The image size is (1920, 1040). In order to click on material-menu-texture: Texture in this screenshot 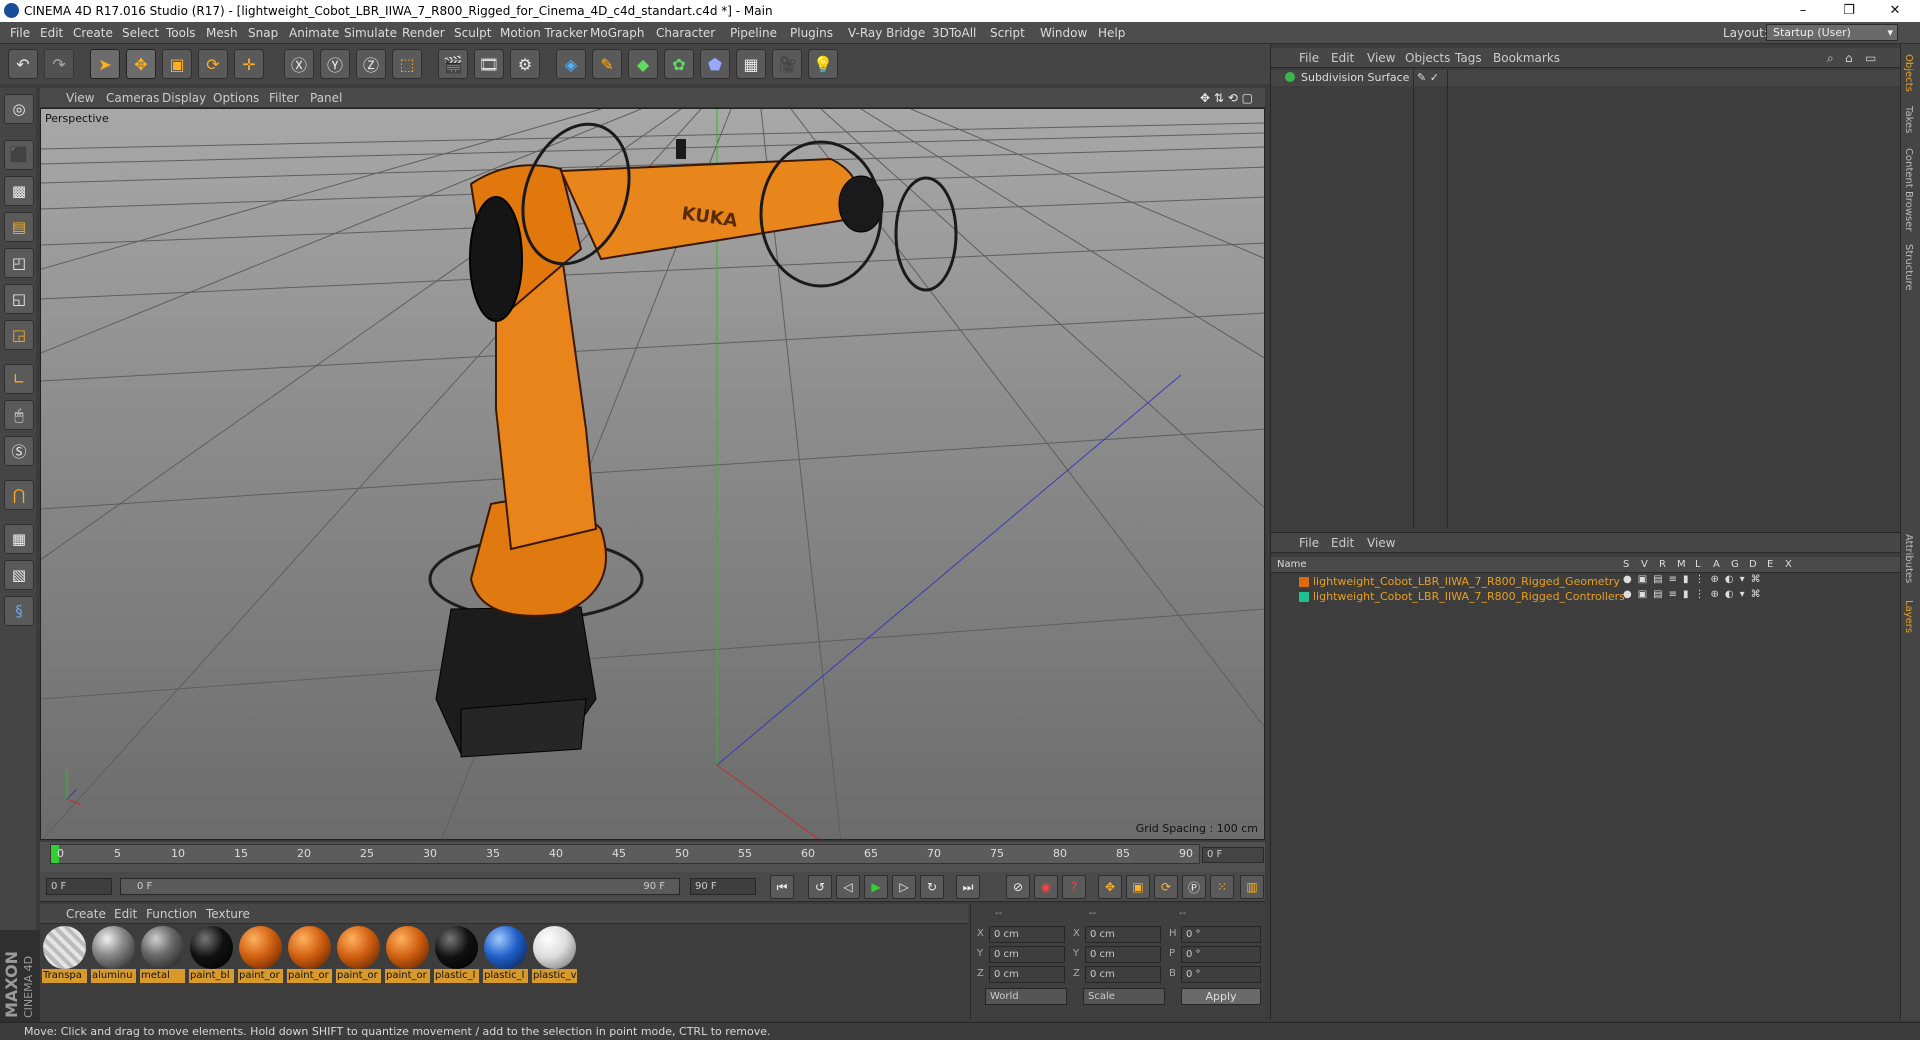, I will do `click(228, 914)`.